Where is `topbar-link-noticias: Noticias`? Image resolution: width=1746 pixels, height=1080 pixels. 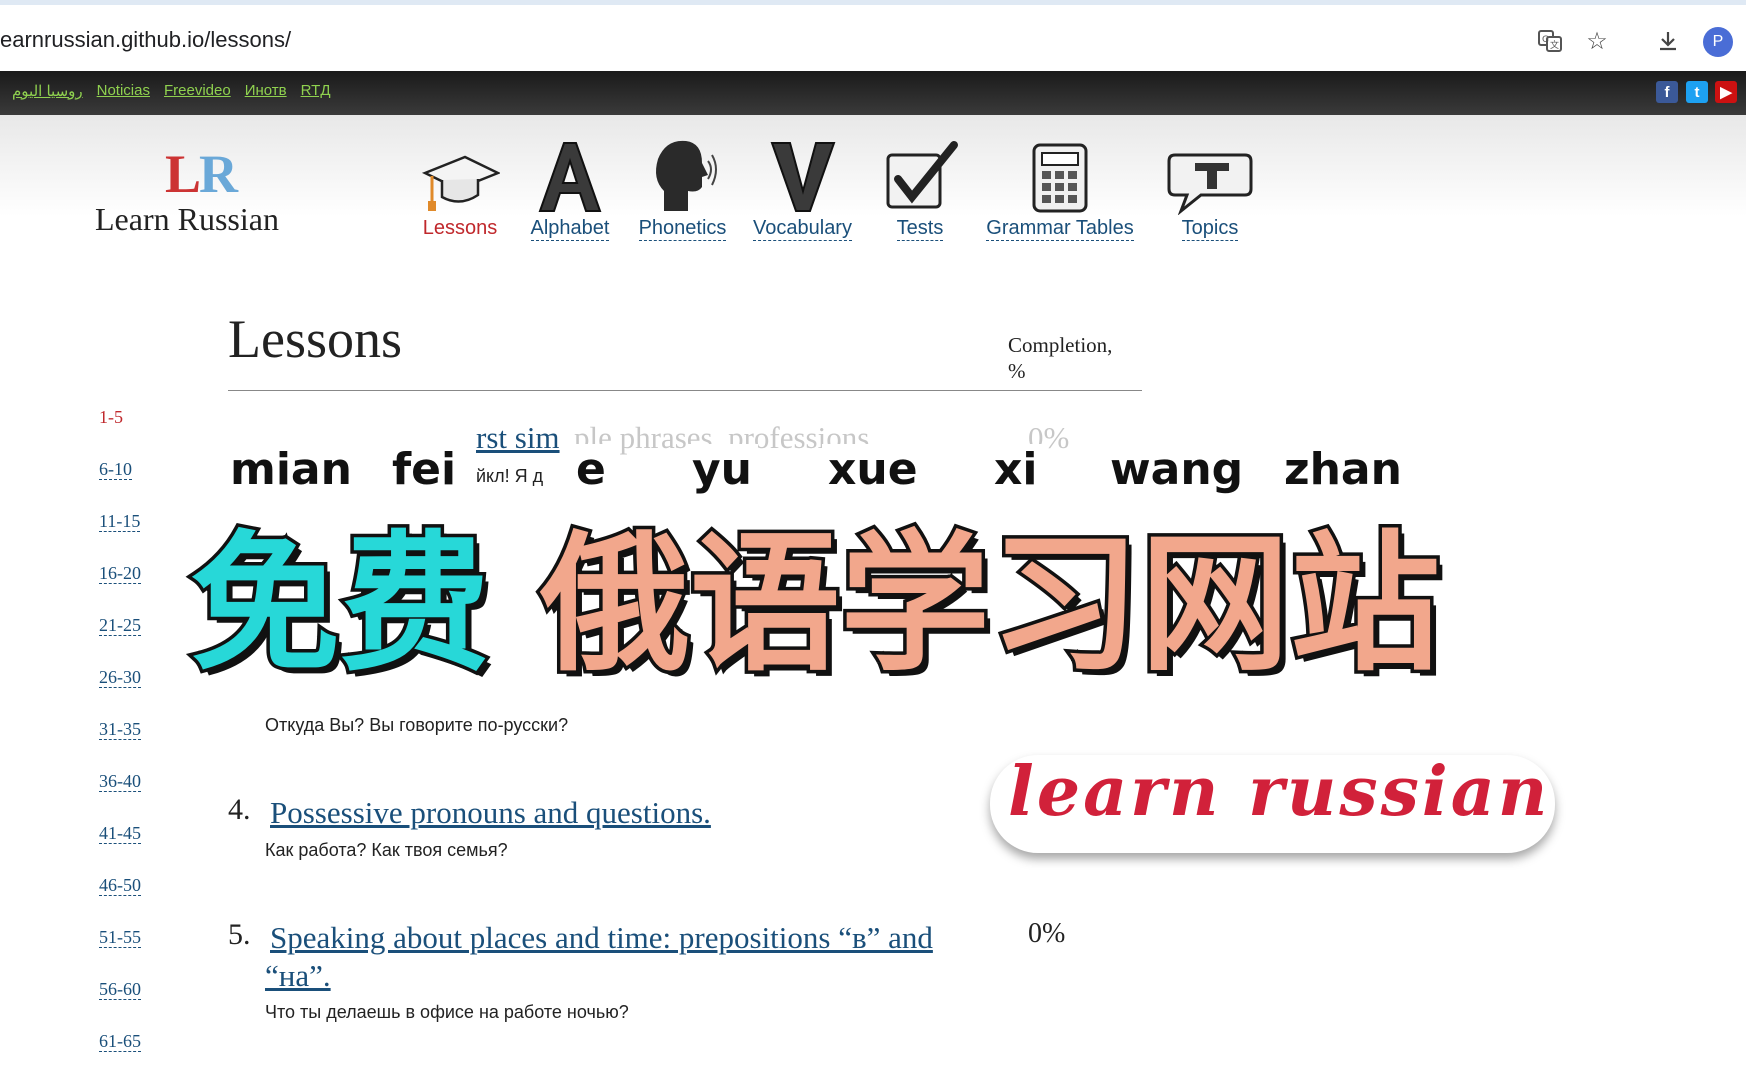 topbar-link-noticias: Noticias is located at coordinates (123, 91).